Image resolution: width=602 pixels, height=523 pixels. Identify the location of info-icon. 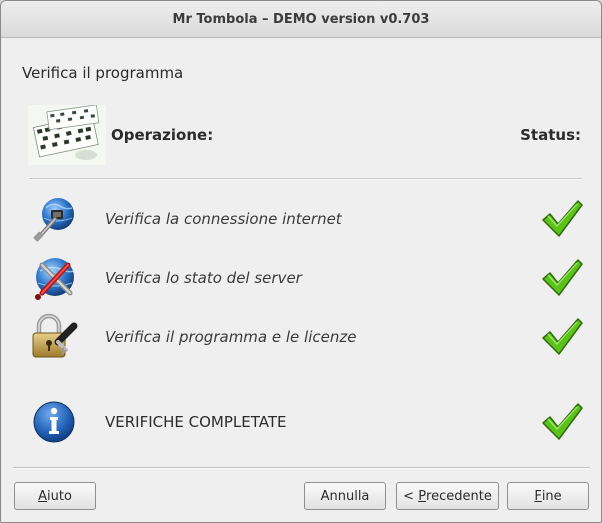
(54, 422).